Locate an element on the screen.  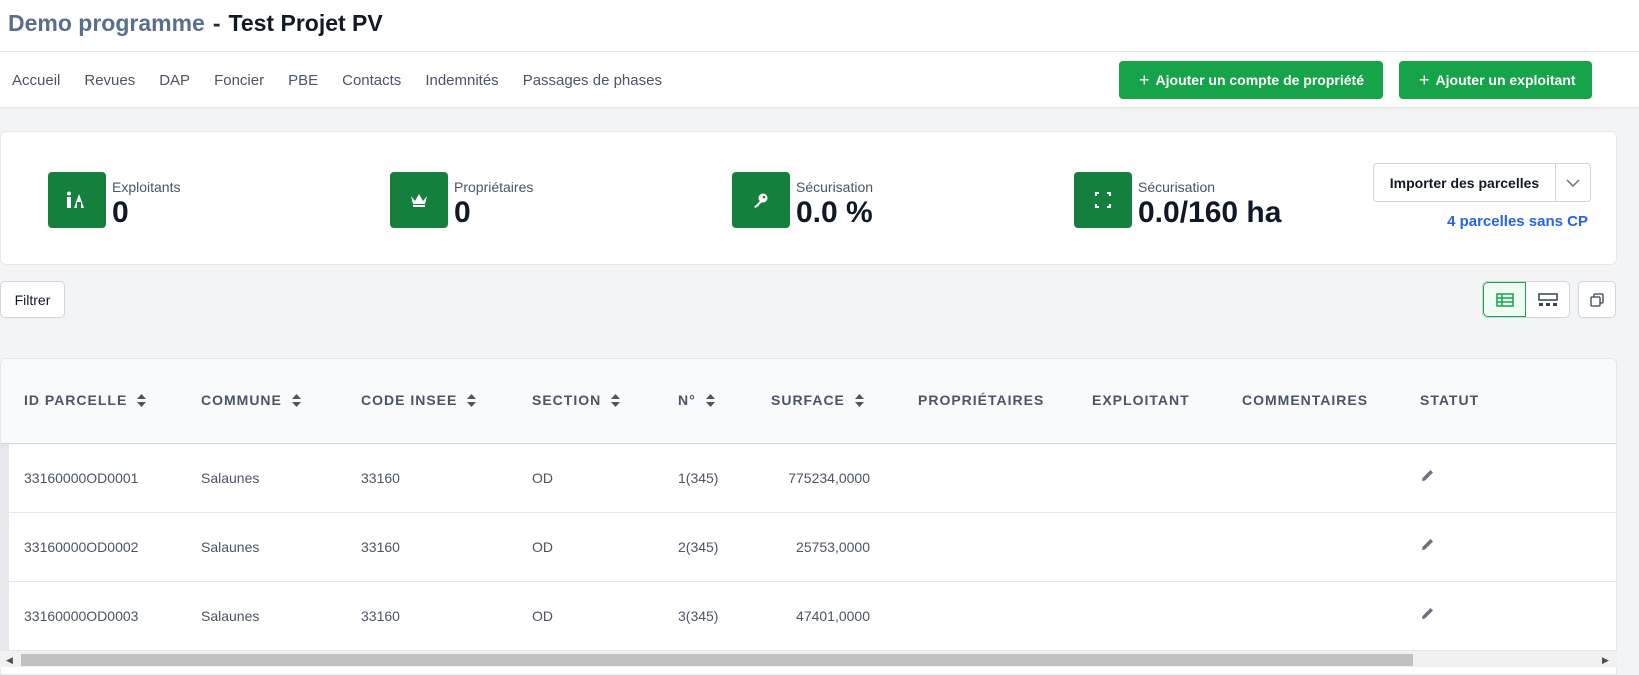
column-header-label: COMMUNE is located at coordinates (241, 400).